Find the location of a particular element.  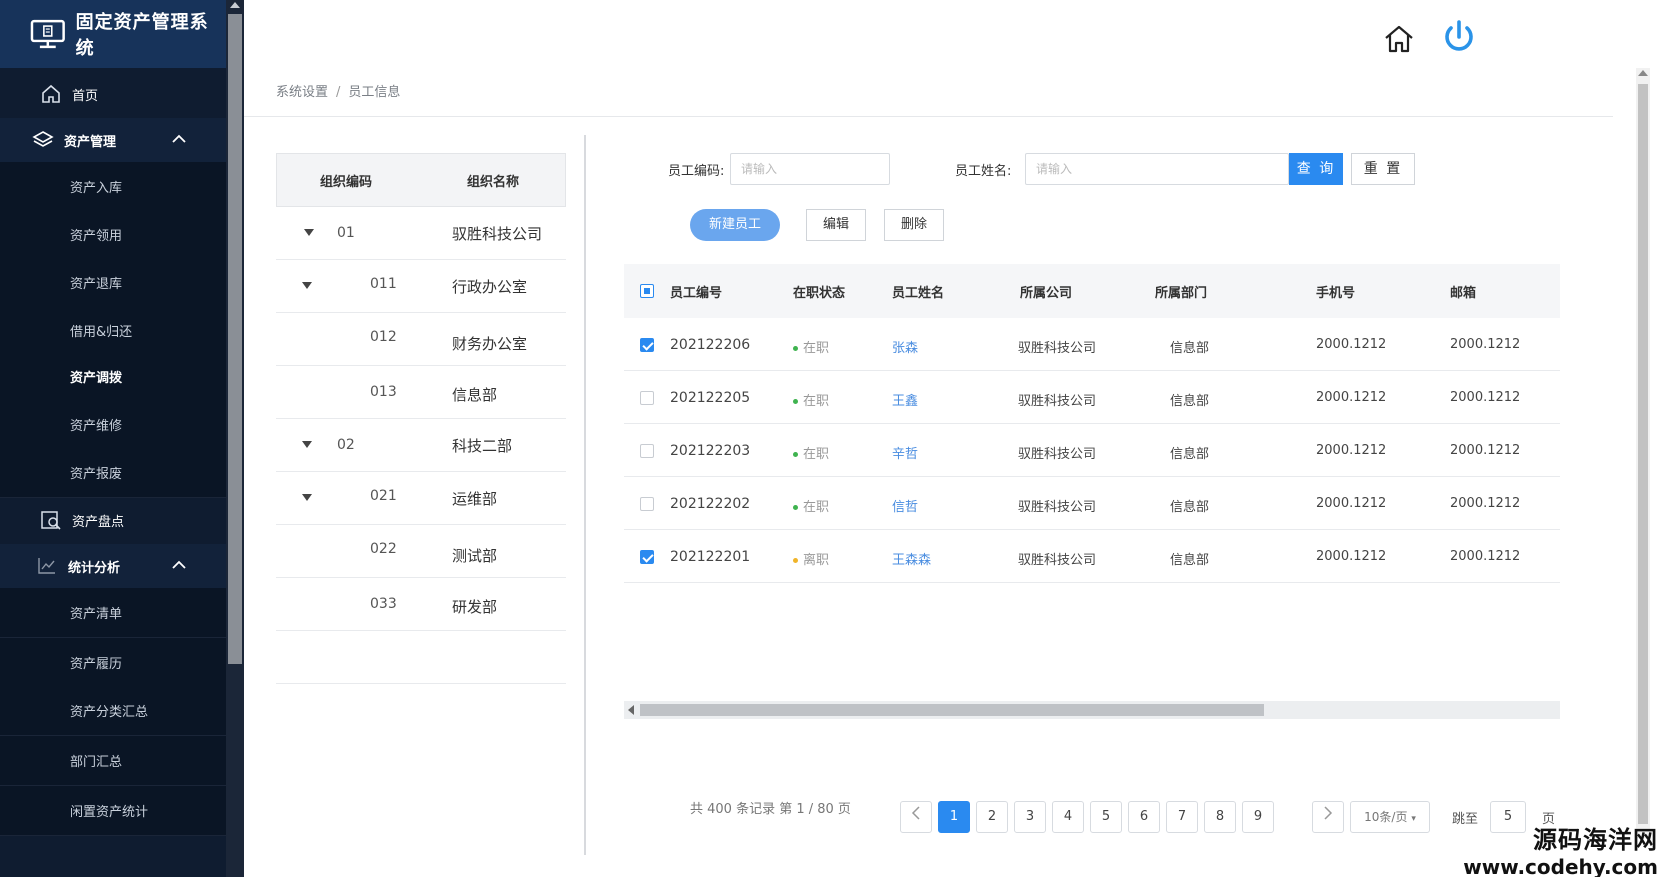

org-row: 033 研发部 is located at coordinates (421, 604).